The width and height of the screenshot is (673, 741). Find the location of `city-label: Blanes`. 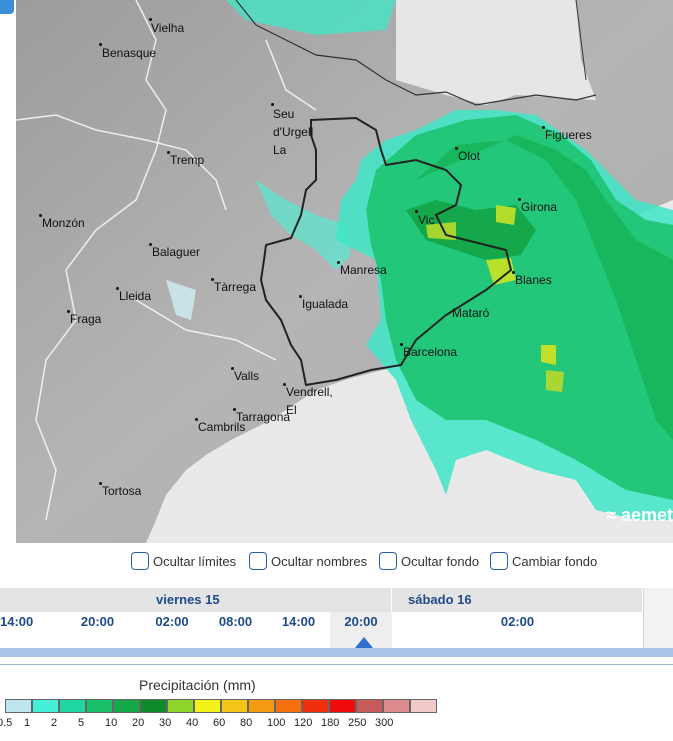

city-label: Blanes is located at coordinates (532, 279).